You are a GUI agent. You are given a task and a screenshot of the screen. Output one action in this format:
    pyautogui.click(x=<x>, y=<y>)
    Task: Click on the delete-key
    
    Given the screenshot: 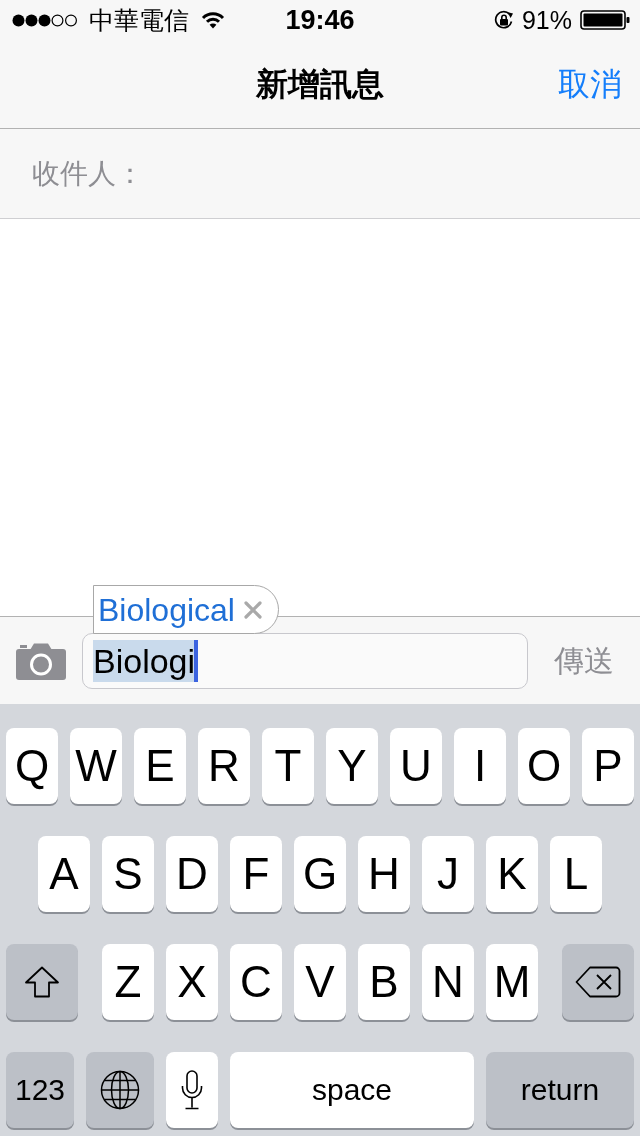 What is the action you would take?
    pyautogui.click(x=598, y=982)
    